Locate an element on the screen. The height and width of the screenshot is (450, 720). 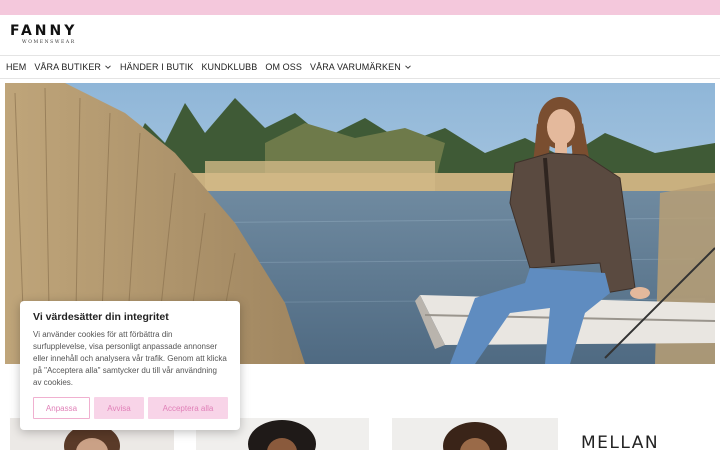
top-promo-bar is located at coordinates (360, 7).